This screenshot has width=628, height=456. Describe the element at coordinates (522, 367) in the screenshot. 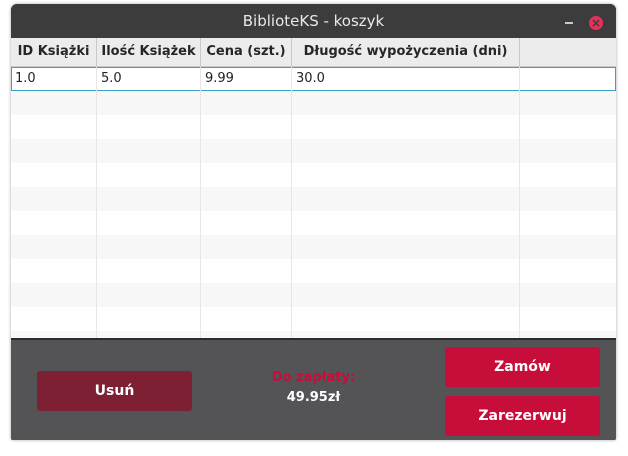

I see `order-button: Zamów` at that location.